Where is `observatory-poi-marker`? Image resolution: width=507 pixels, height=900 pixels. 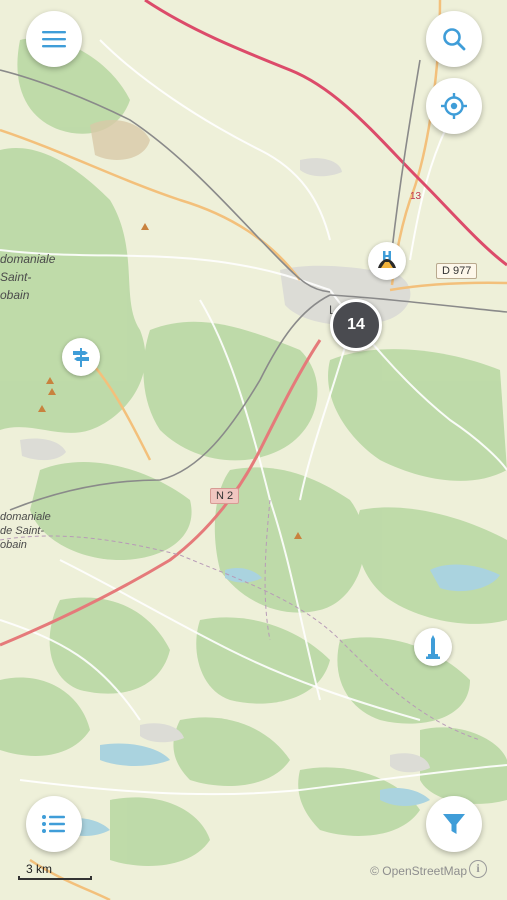 observatory-poi-marker is located at coordinates (387, 261).